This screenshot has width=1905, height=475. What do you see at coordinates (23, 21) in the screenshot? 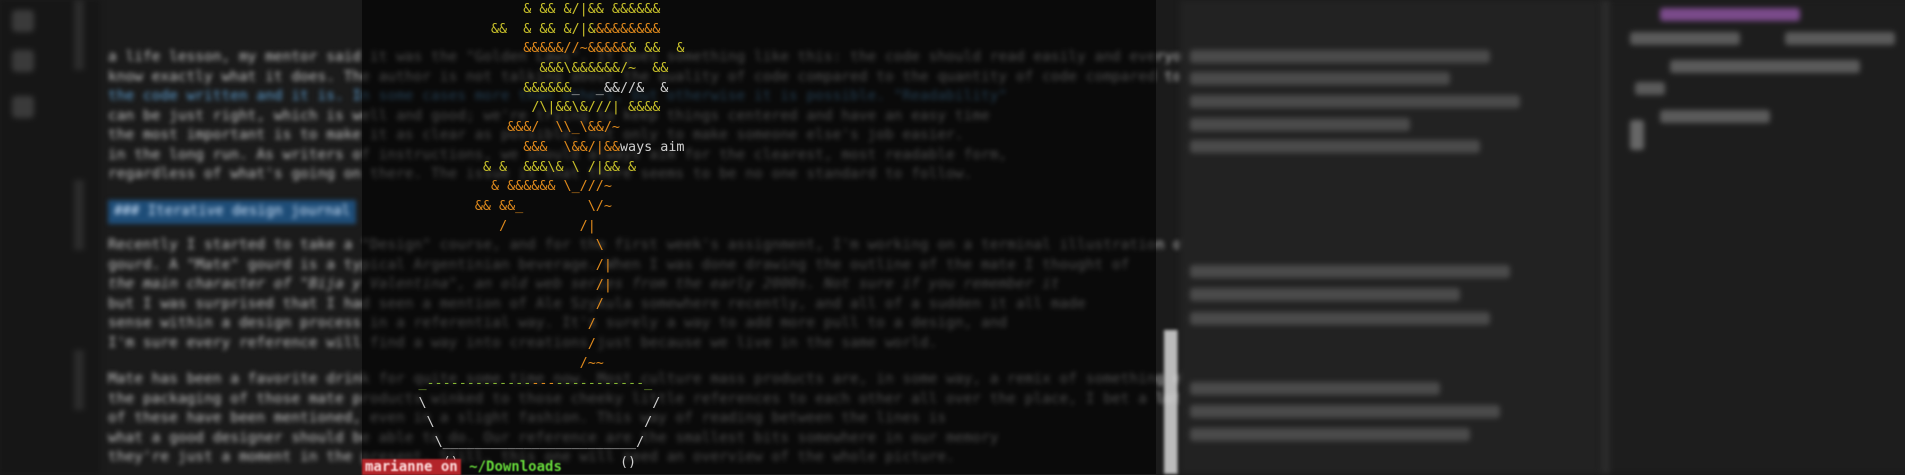
I see `files-icon` at bounding box center [23, 21].